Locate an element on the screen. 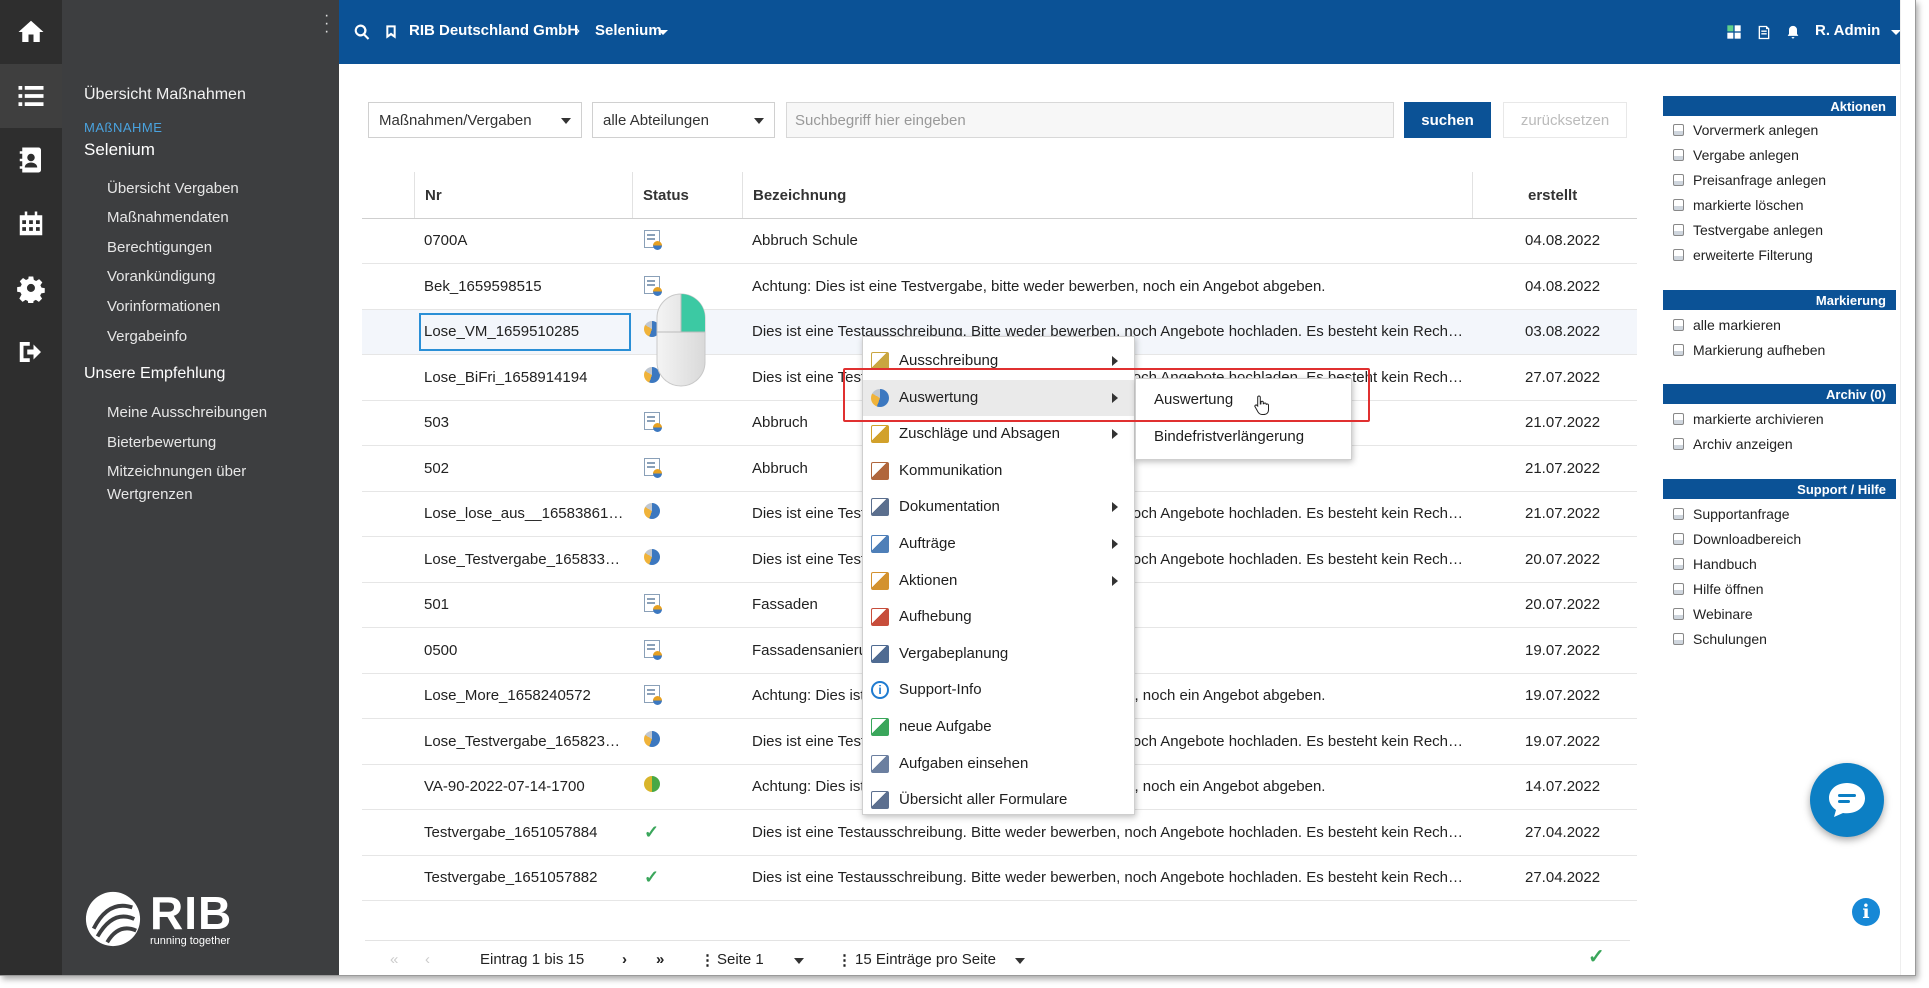 This screenshot has height=988, width=1929. column-header-bezeichnung: Bezeichnung is located at coordinates (1107, 195).